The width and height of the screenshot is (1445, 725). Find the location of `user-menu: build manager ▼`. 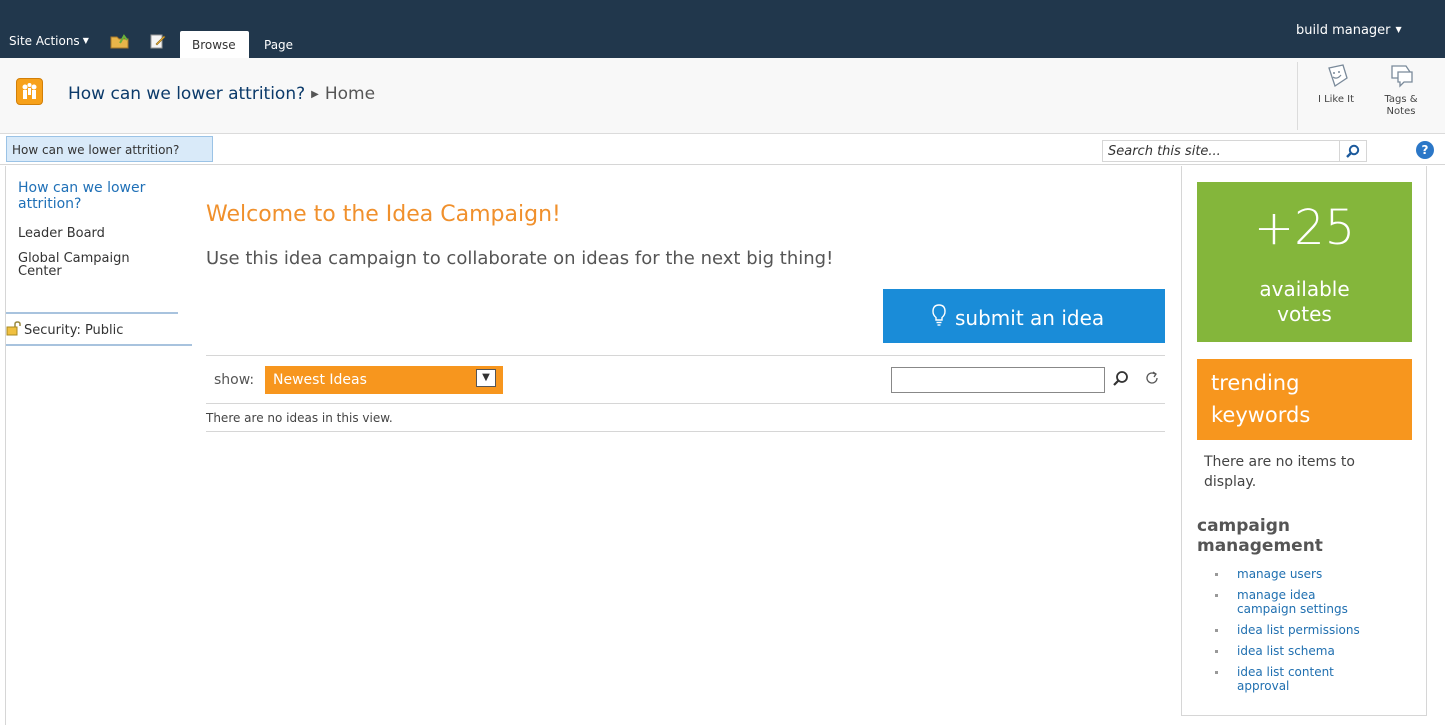

user-menu: build manager ▼ is located at coordinates (1349, 30).